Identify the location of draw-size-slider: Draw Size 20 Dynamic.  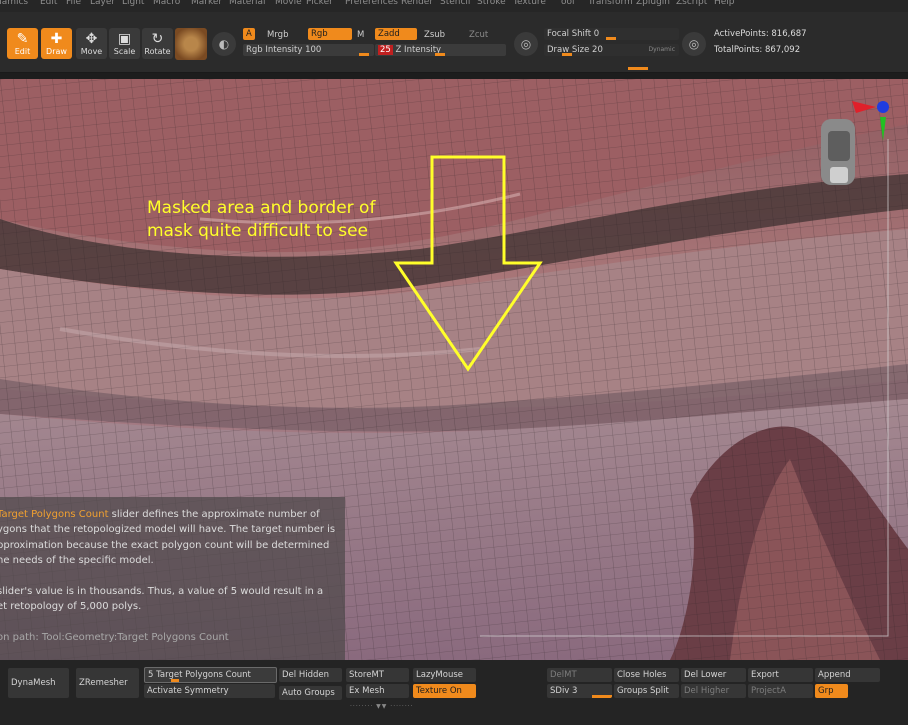
(611, 50).